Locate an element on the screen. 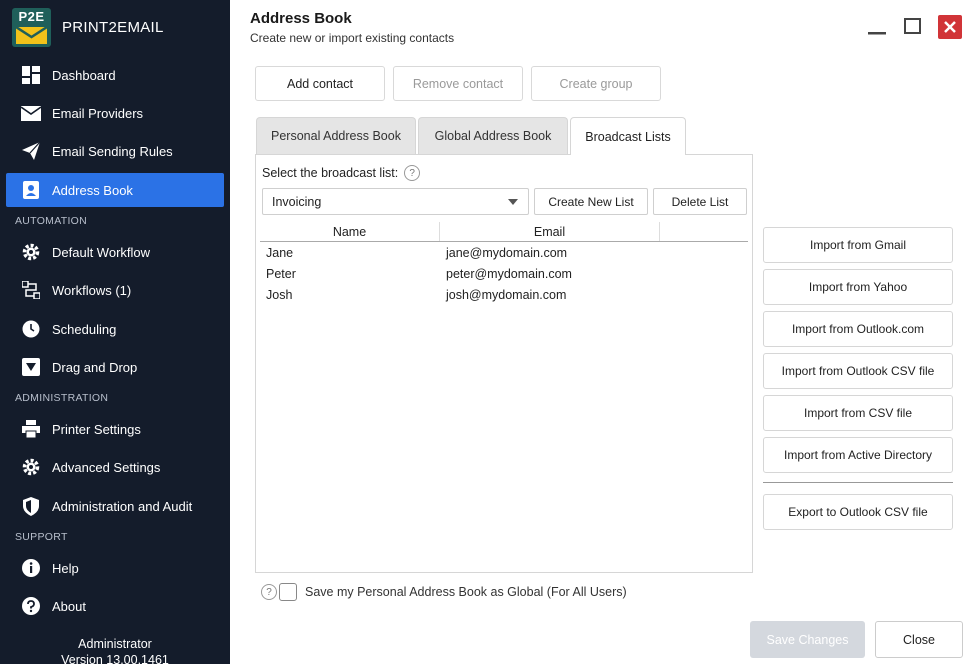 The image size is (979, 664). import-outlook-com-button: Import from Outlook.com is located at coordinates (858, 329).